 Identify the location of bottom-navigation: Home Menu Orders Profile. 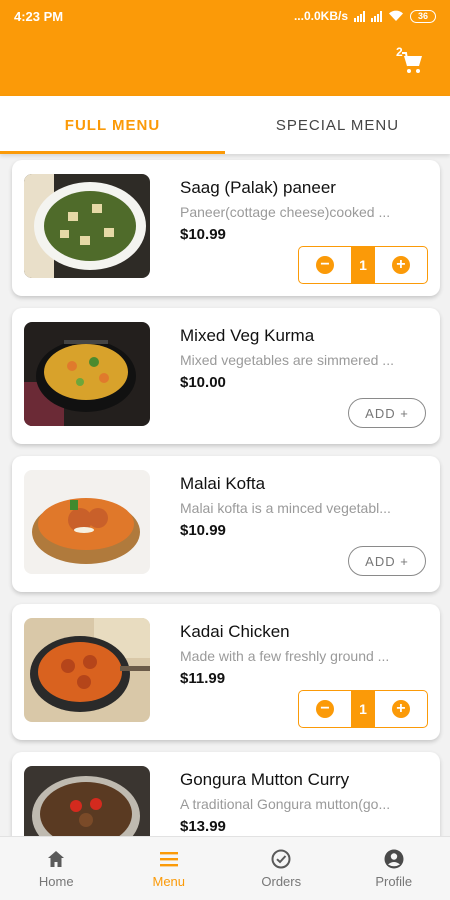
(225, 868).